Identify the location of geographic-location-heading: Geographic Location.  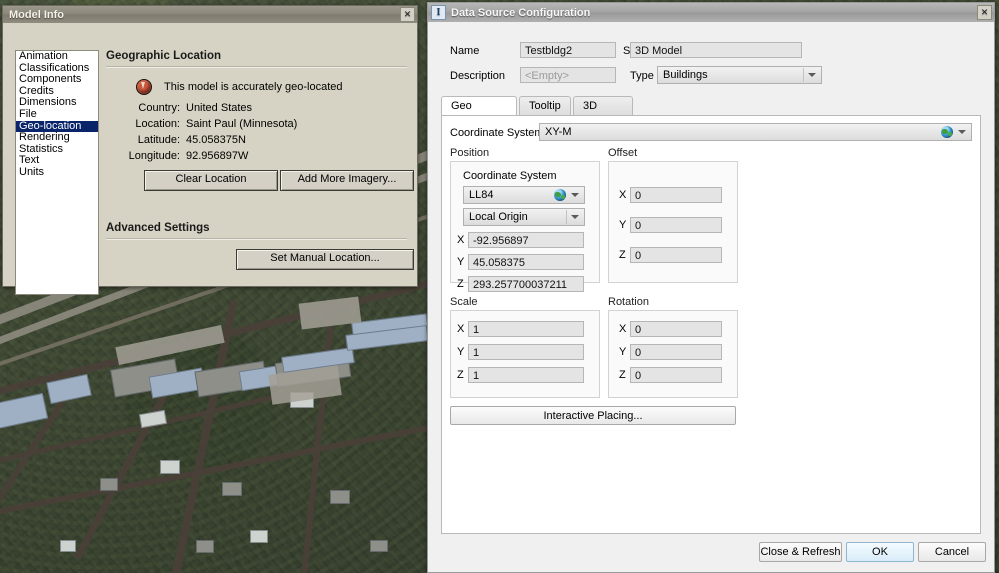
(164, 56).